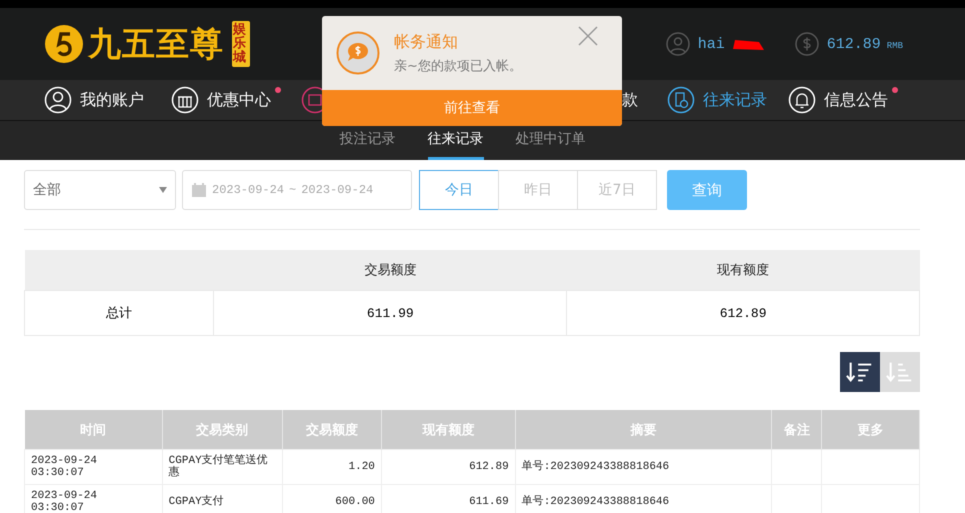 Image resolution: width=965 pixels, height=513 pixels. I want to click on nav-item: 我的账户, so click(94, 100).